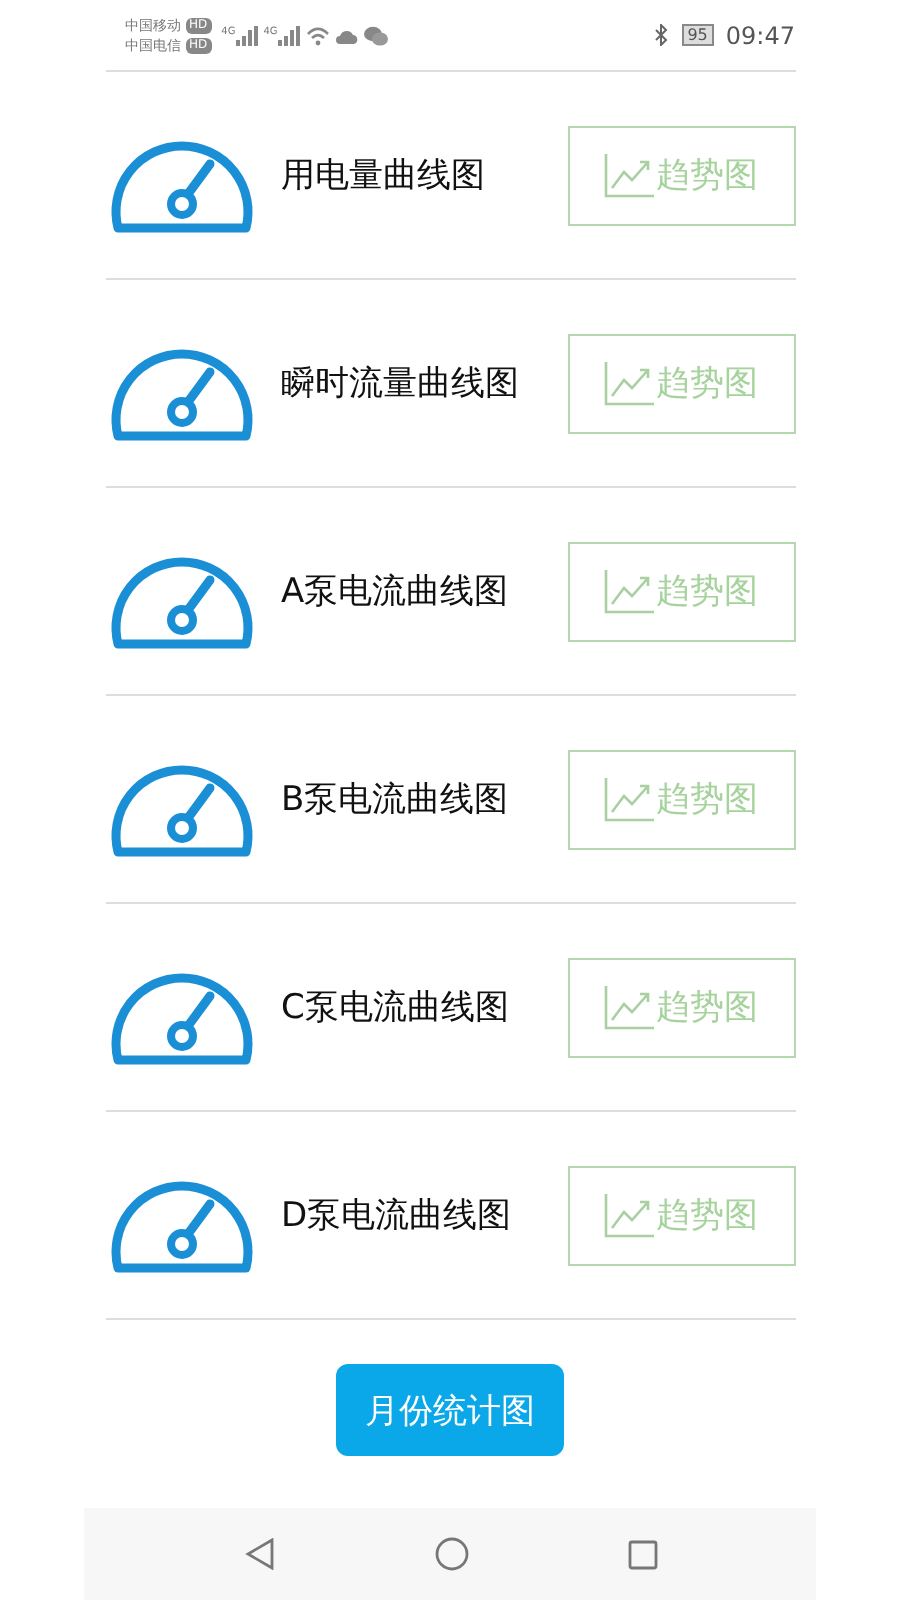 The width and height of the screenshot is (900, 1600). What do you see at coordinates (317, 35) in the screenshot?
I see `wifi-icon` at bounding box center [317, 35].